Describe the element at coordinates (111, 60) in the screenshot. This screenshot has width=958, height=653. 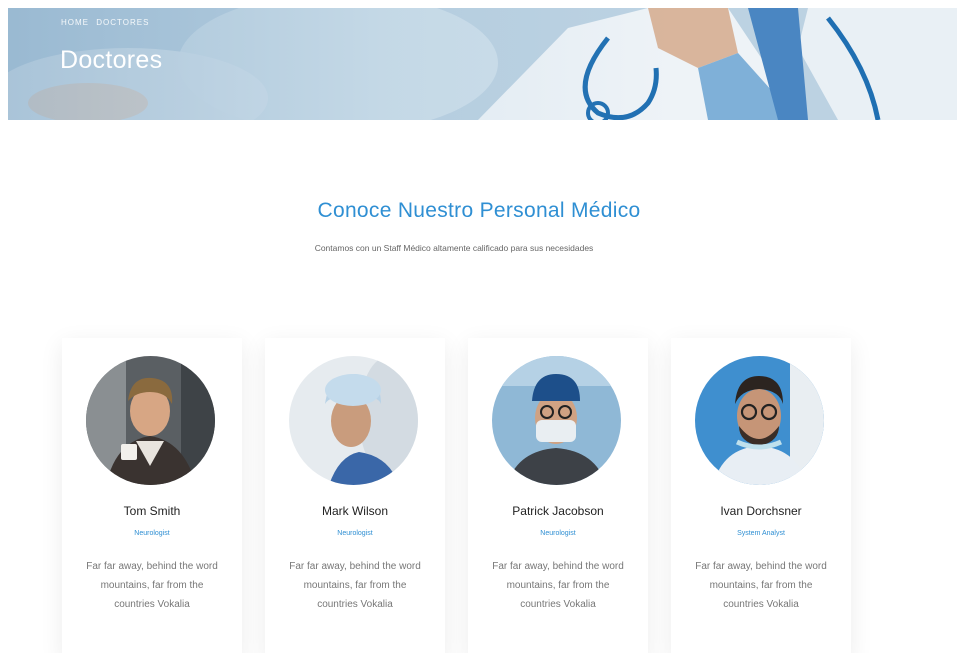
I see `page-title: Doctores` at that location.